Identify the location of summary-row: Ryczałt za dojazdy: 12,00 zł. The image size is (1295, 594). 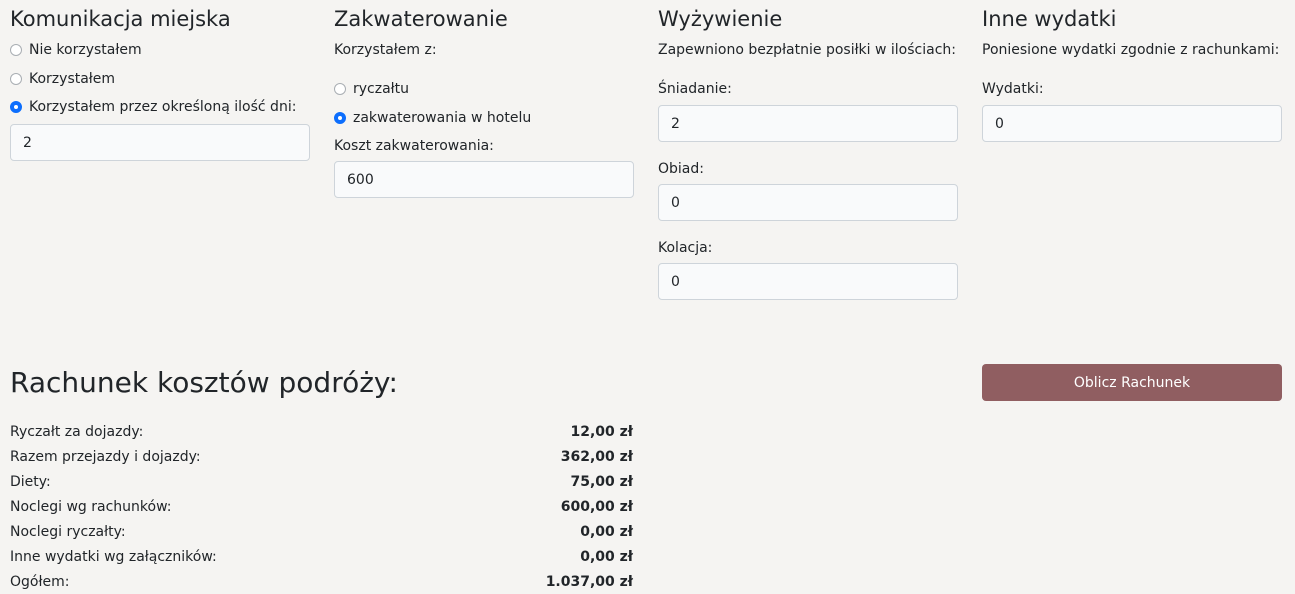
(321, 431).